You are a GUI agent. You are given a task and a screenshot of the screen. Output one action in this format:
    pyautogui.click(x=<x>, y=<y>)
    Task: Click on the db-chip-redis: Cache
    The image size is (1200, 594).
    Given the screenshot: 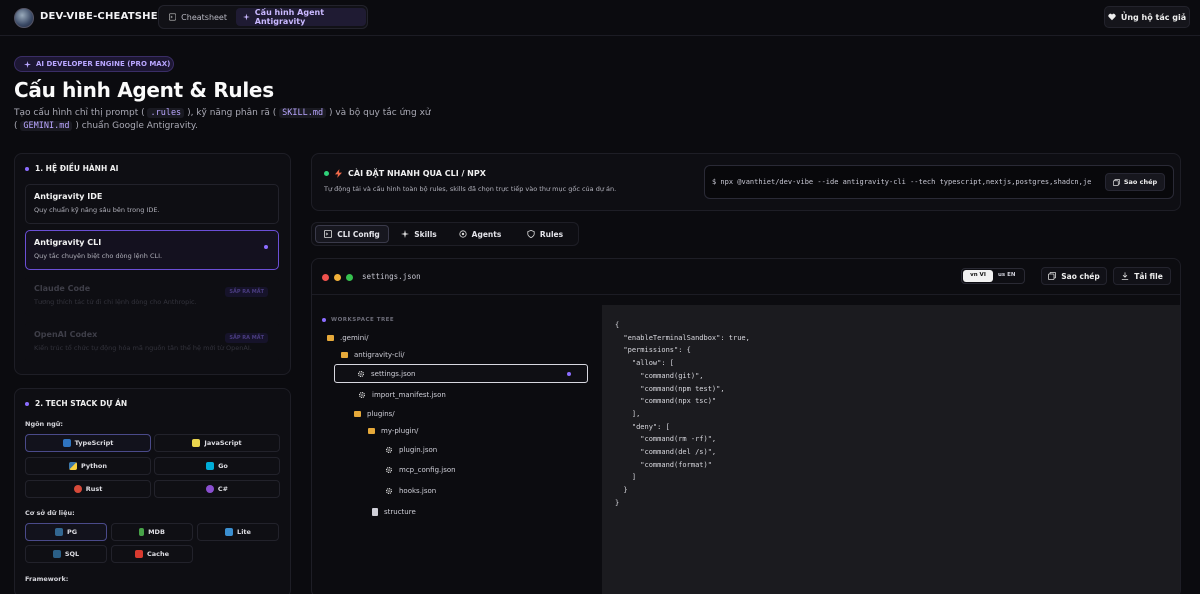 What is the action you would take?
    pyautogui.click(x=152, y=554)
    